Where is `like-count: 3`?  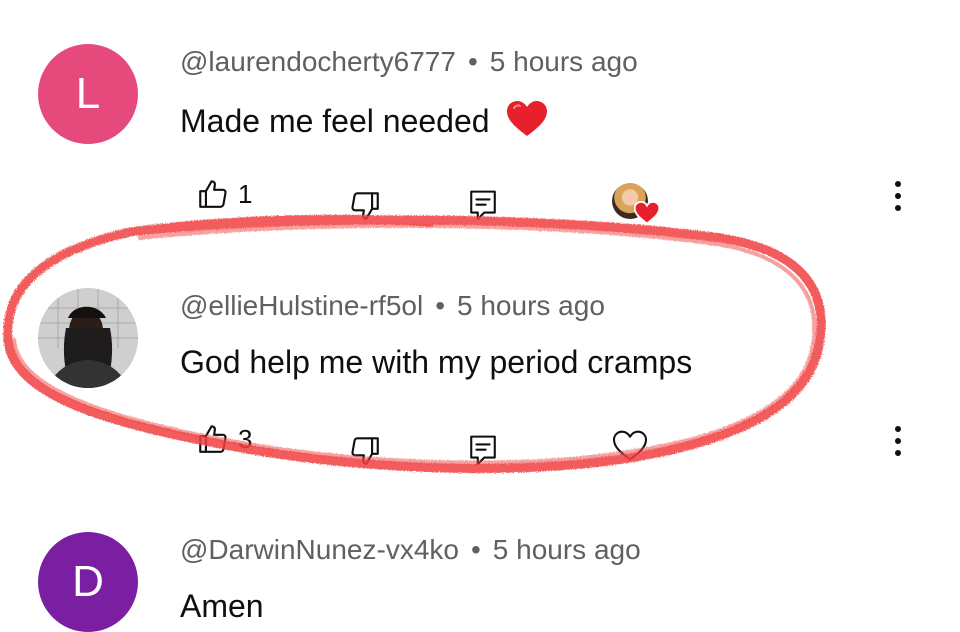 like-count: 3 is located at coordinates (245, 438).